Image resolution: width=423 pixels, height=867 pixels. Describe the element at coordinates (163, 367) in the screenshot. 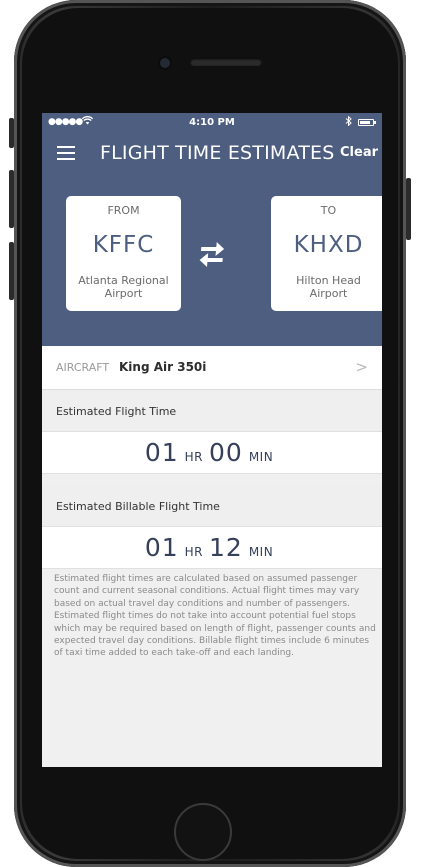

I see `aircraft-value: King Air 350i` at that location.